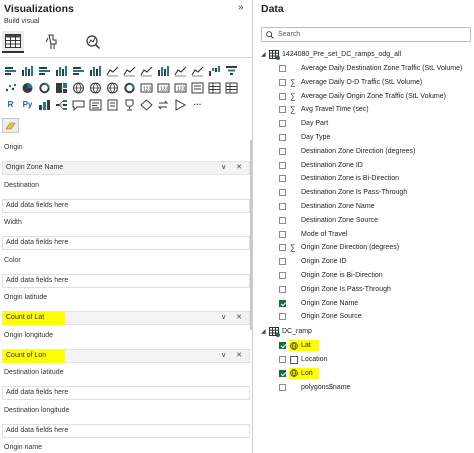 The width and height of the screenshot is (474, 453). I want to click on field-row: Day Part, so click(364, 123).